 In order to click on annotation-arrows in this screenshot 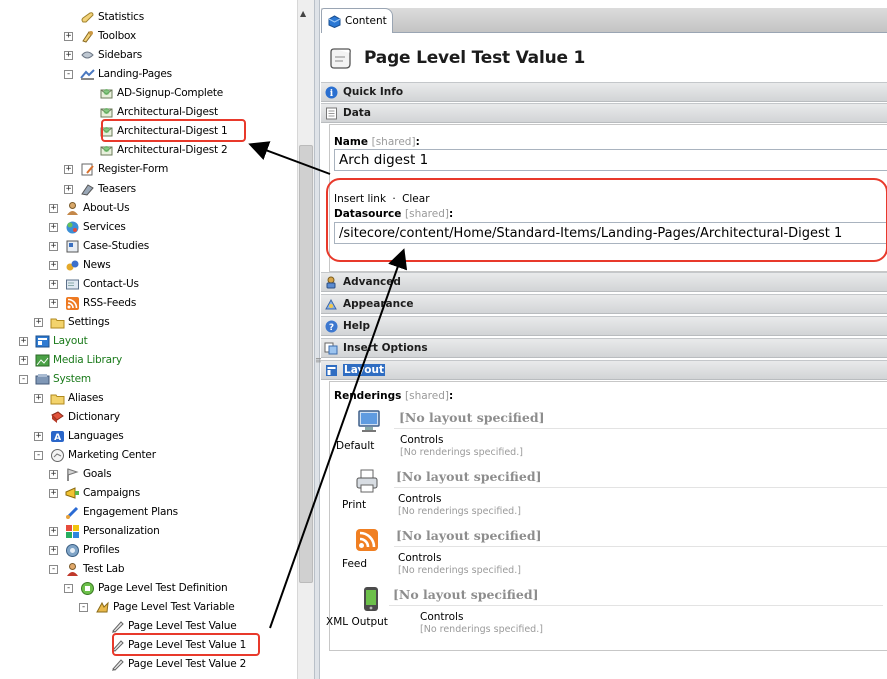, I will do `click(328, 385)`.